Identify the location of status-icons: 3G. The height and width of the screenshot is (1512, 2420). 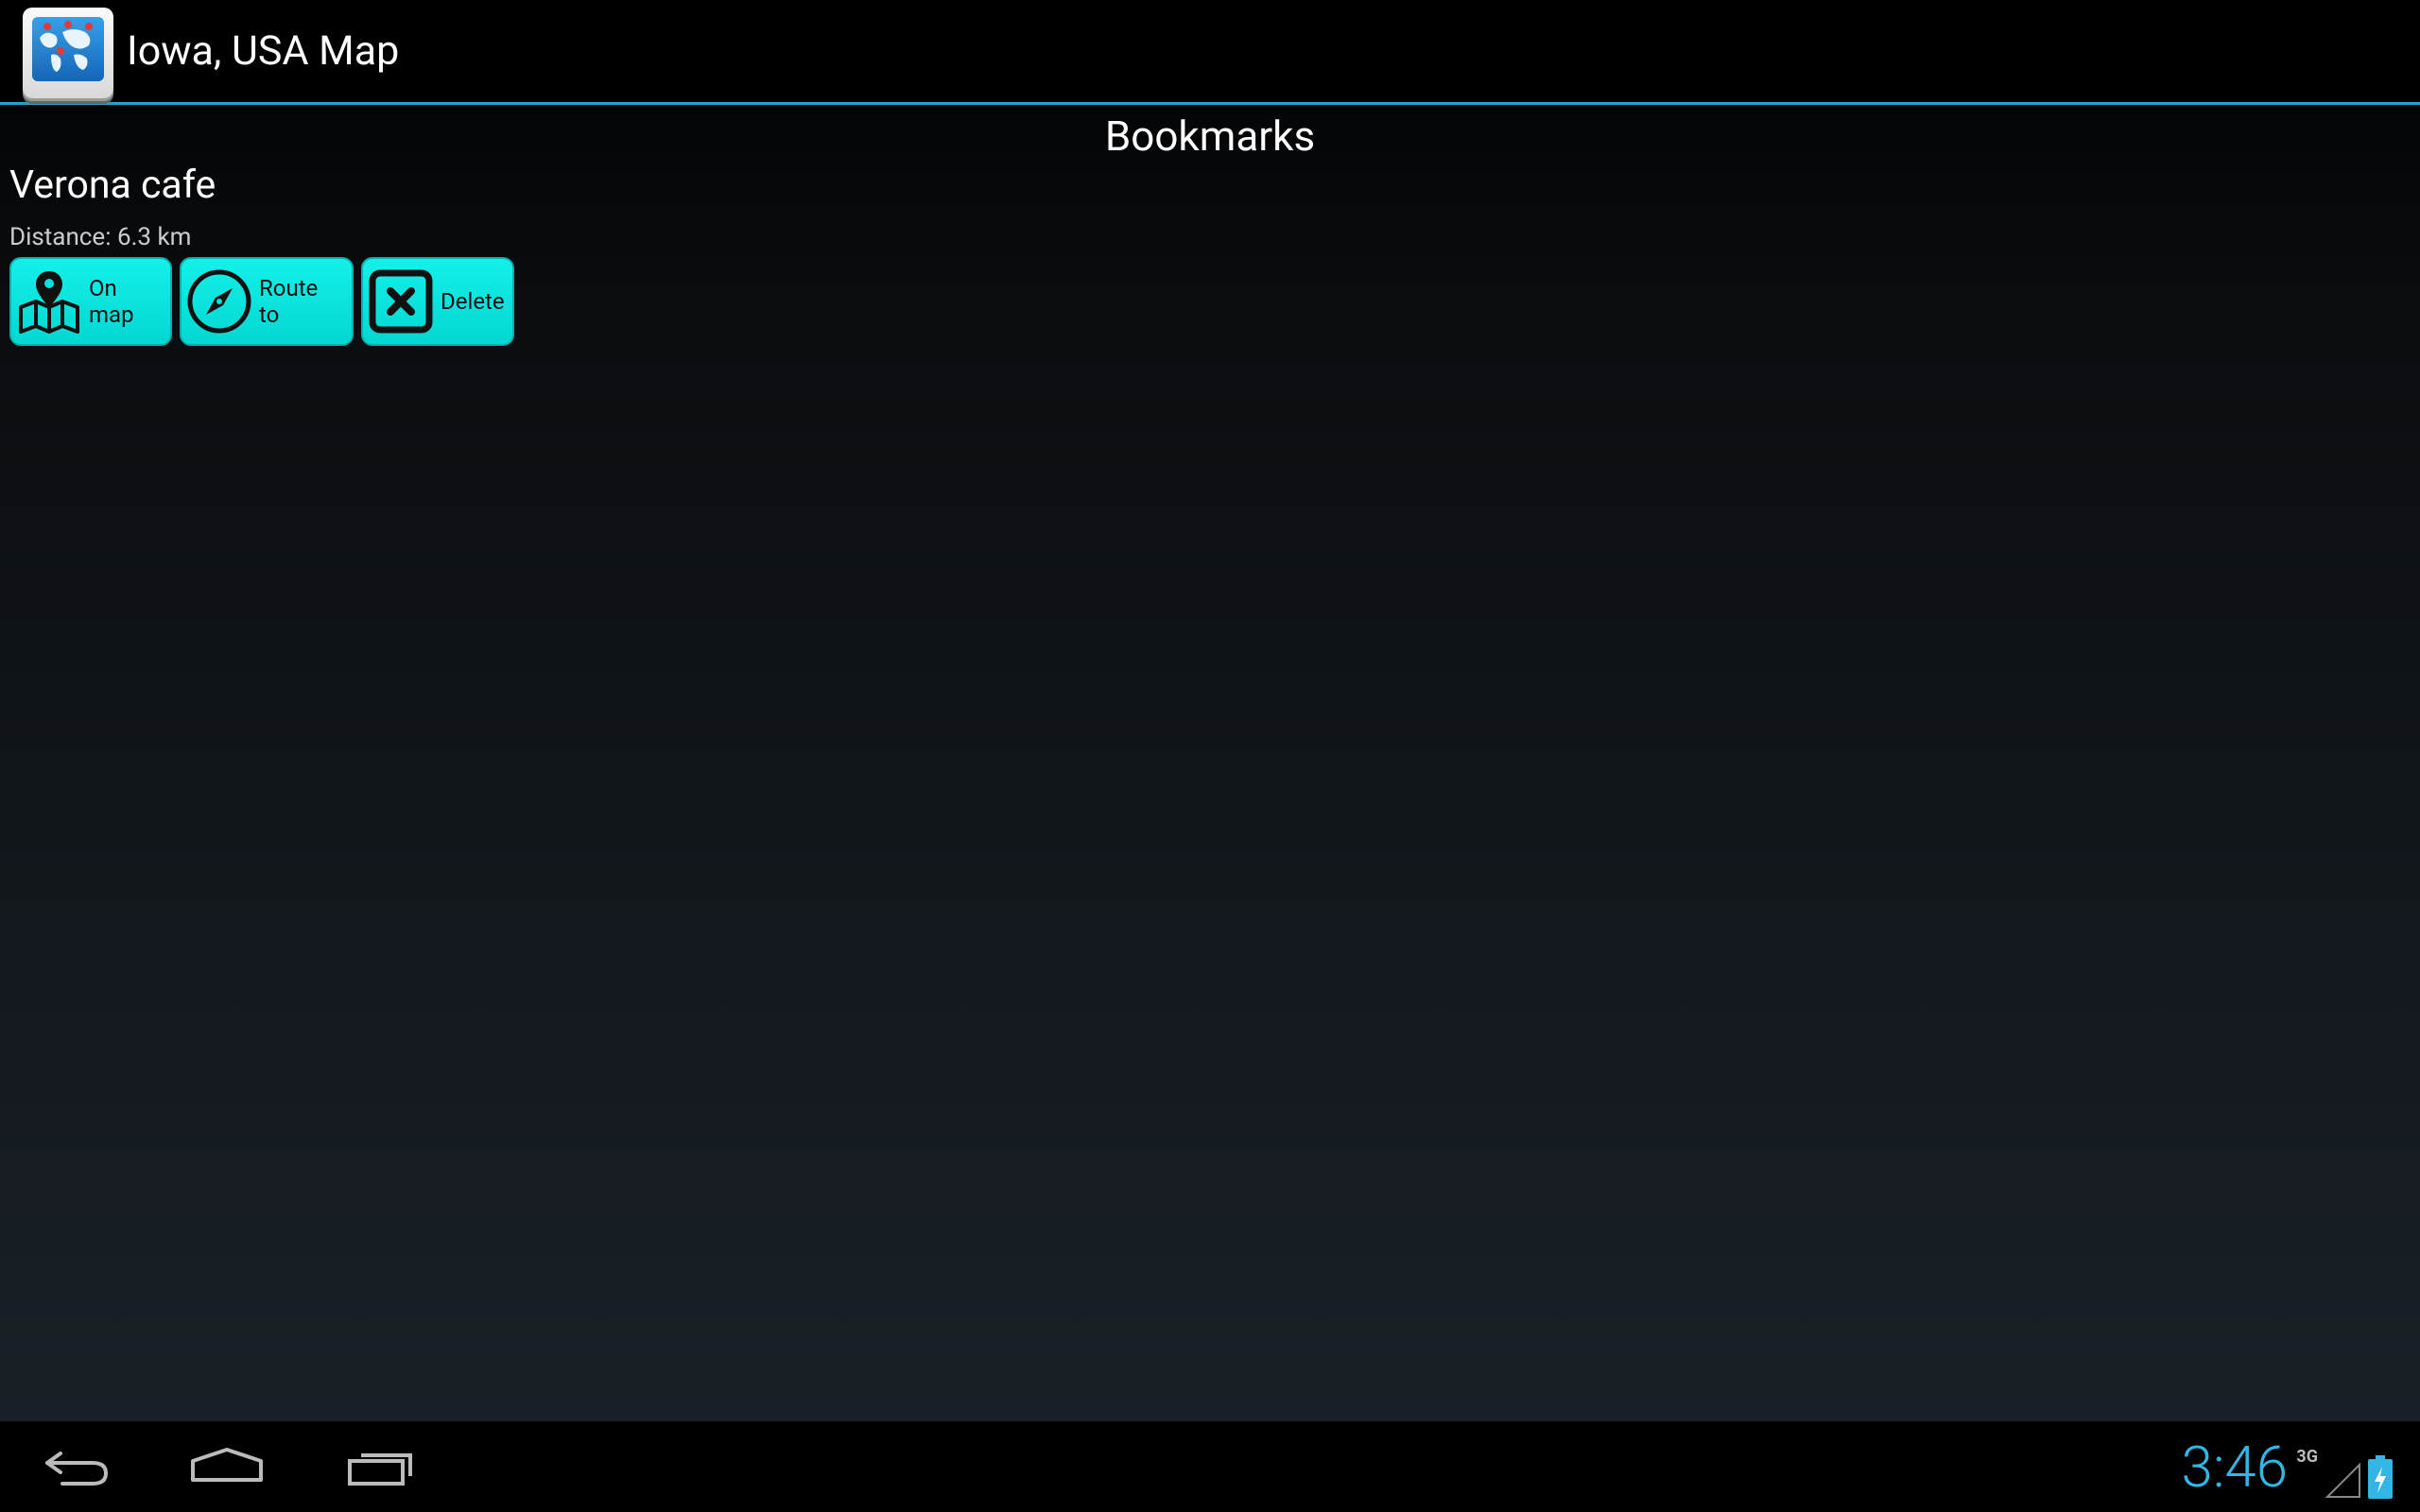
(2345, 1470).